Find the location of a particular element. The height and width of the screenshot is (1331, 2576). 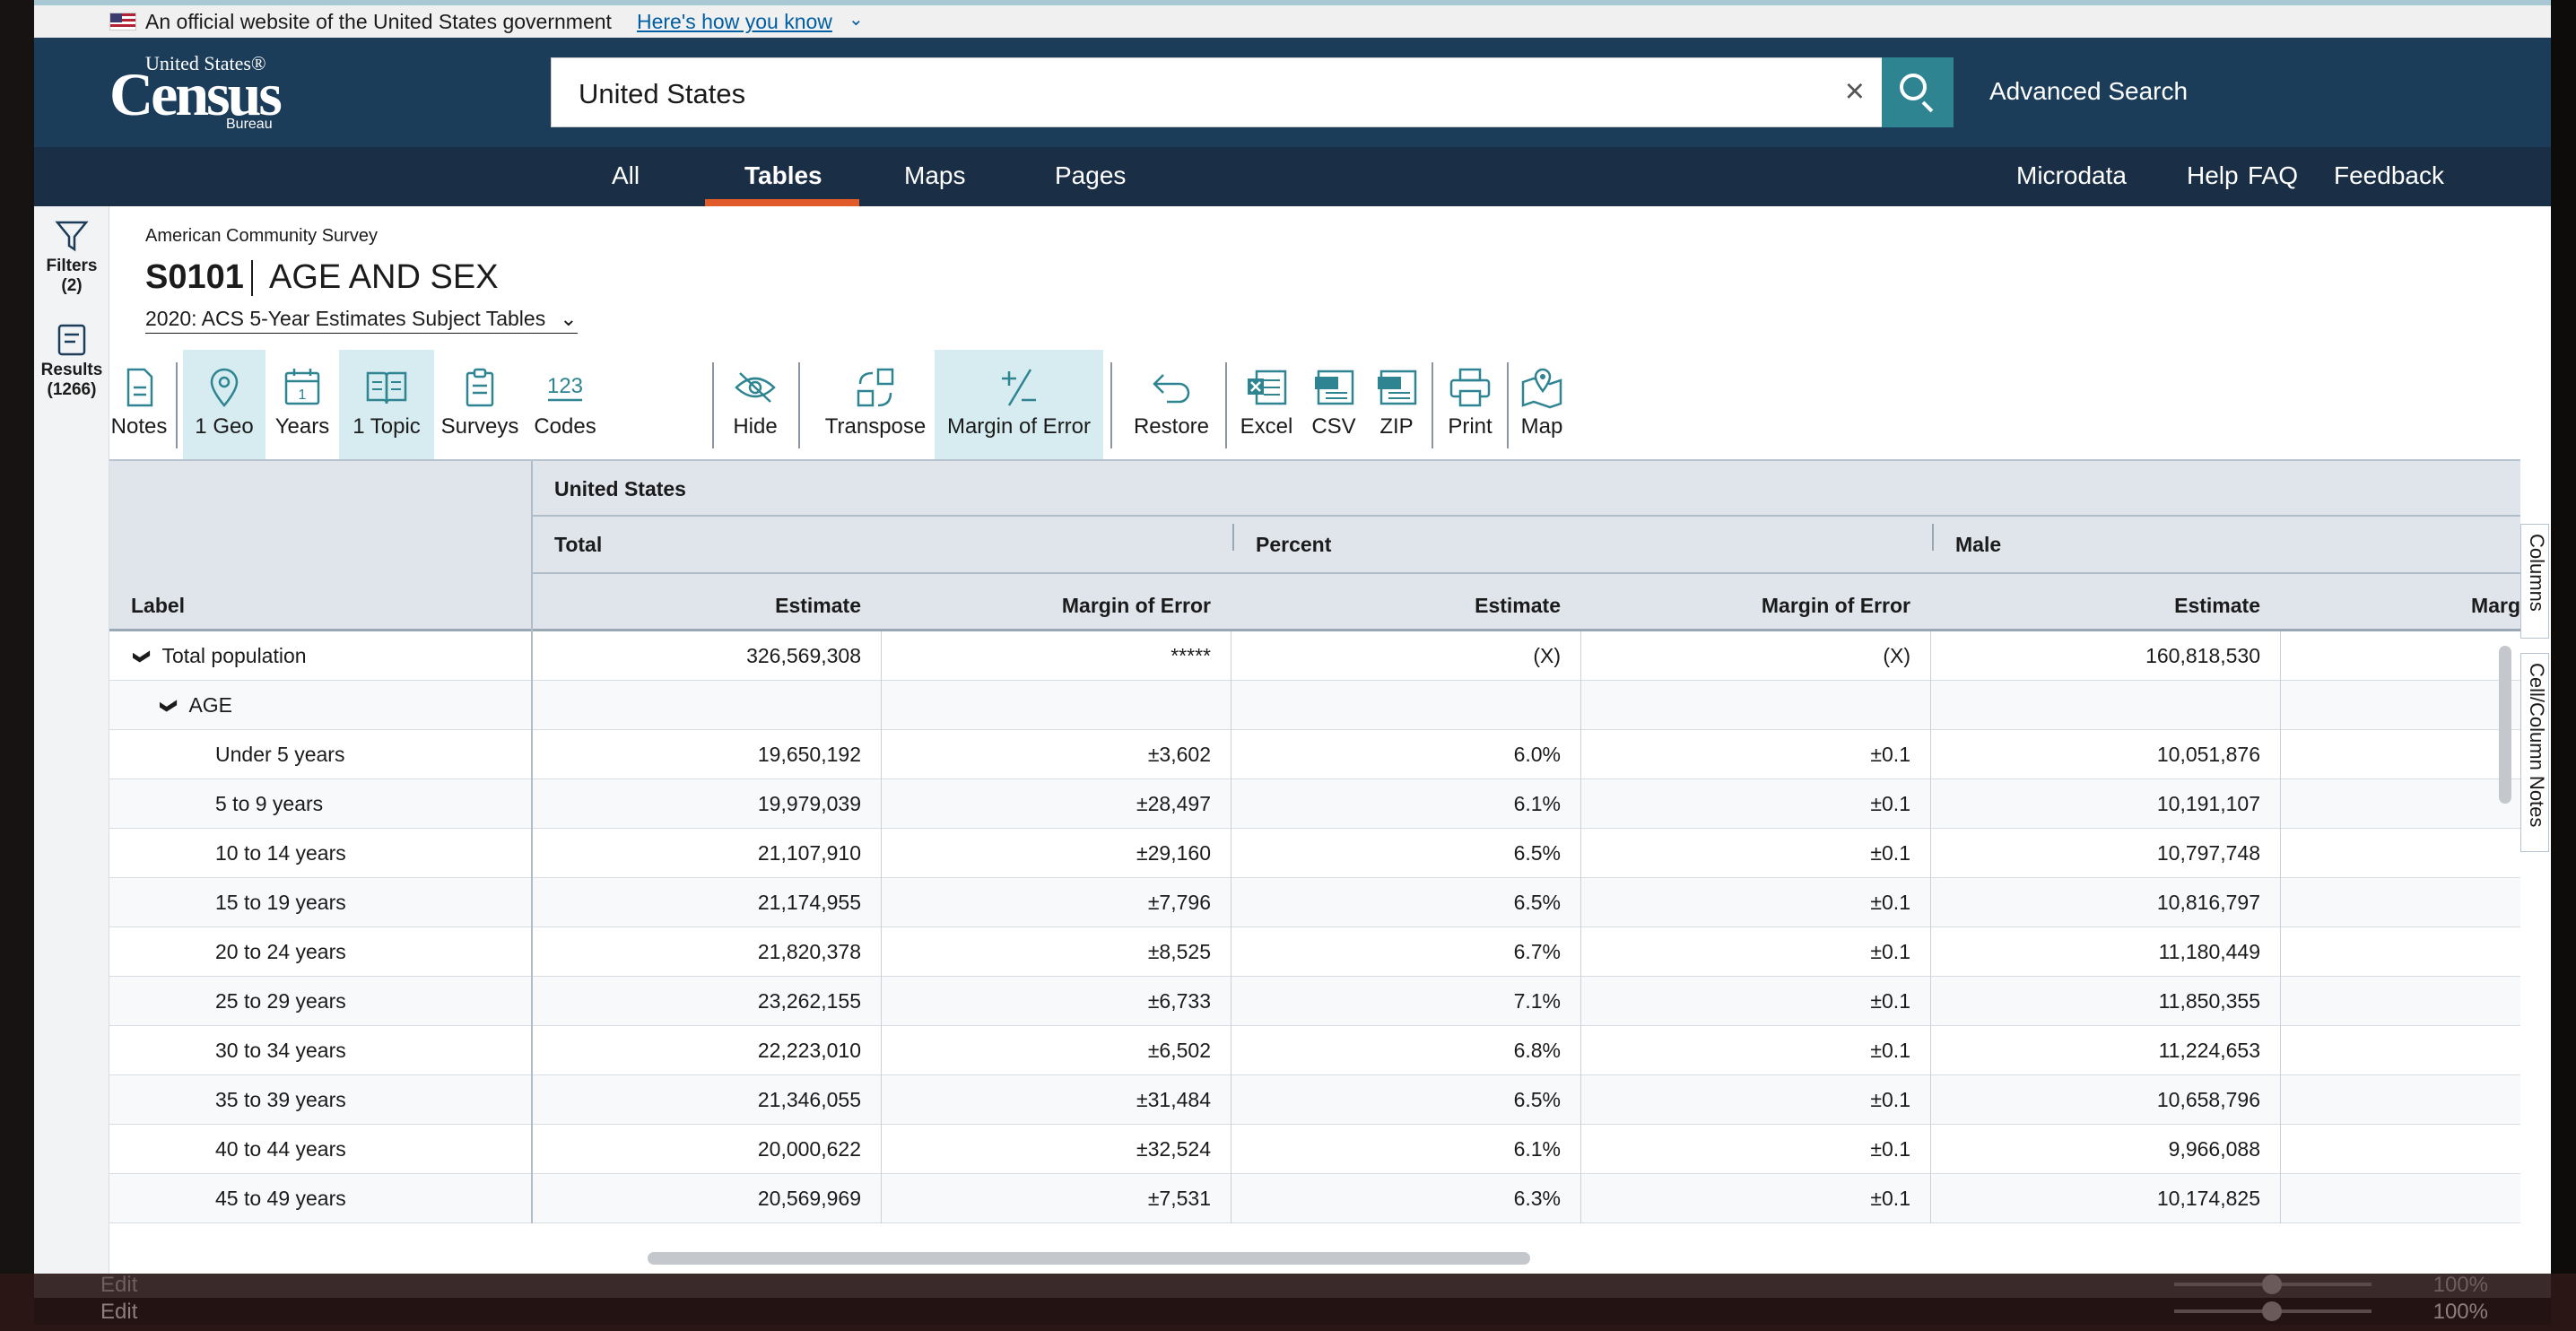

group-header-male: Male is located at coordinates (1978, 544).